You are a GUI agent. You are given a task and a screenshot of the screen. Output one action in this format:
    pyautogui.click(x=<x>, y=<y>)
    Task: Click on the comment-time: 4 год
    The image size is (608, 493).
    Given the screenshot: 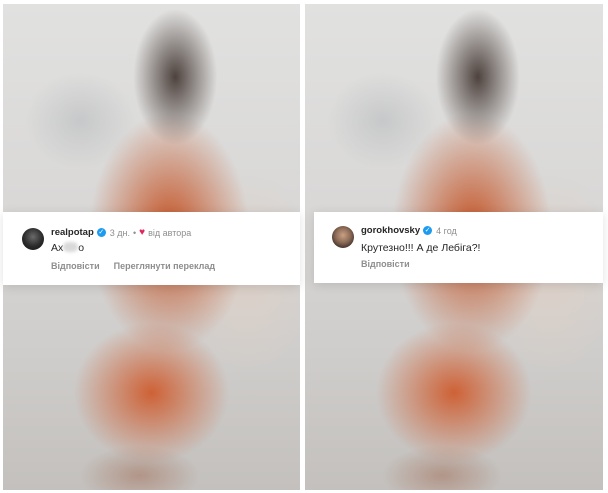 What is the action you would take?
    pyautogui.click(x=446, y=230)
    